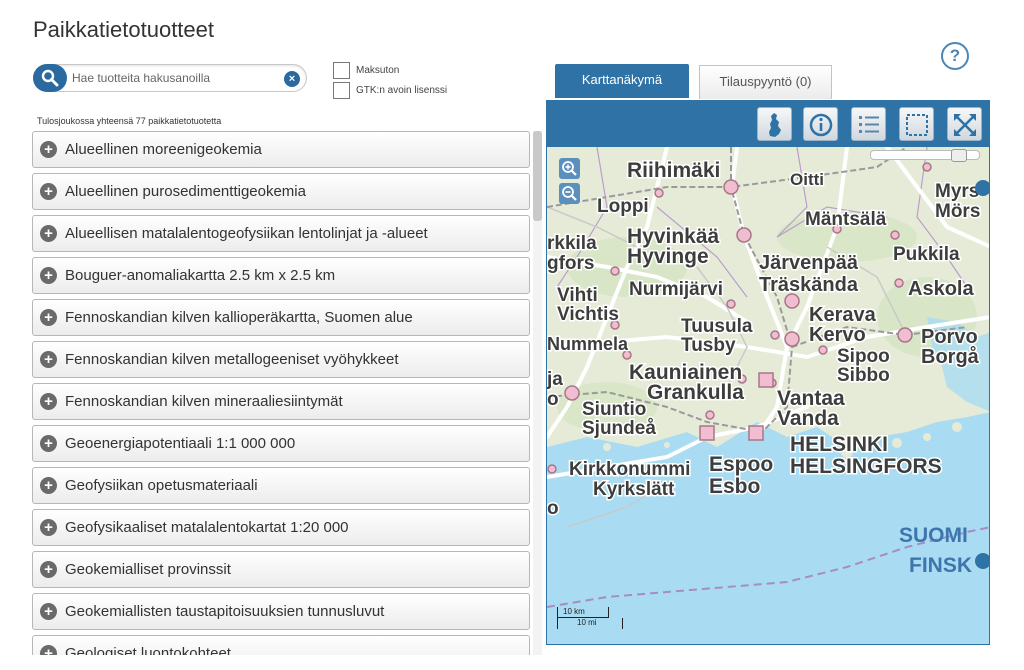 Image resolution: width=1024 pixels, height=670 pixels. Describe the element at coordinates (571, 263) in the screenshot. I see `map-label: gfors` at that location.